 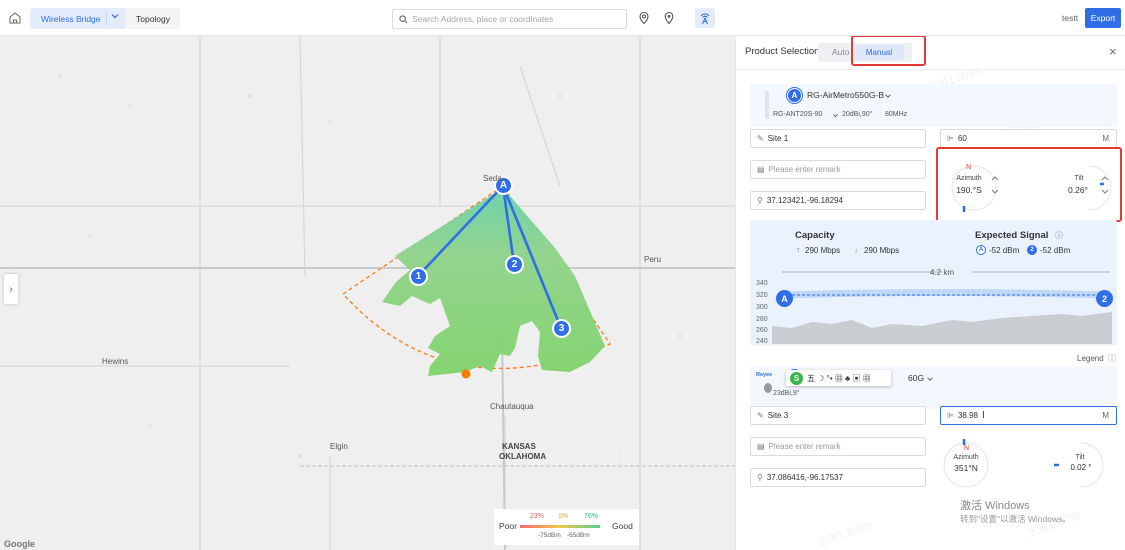 I want to click on antenna-bandwidth: 80MHz, so click(x=896, y=114).